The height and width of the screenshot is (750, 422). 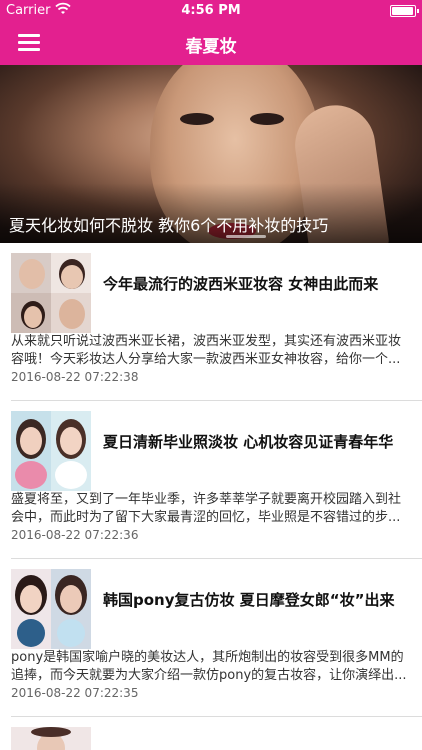 I want to click on status-time: 4:56 PM, so click(x=211, y=10).